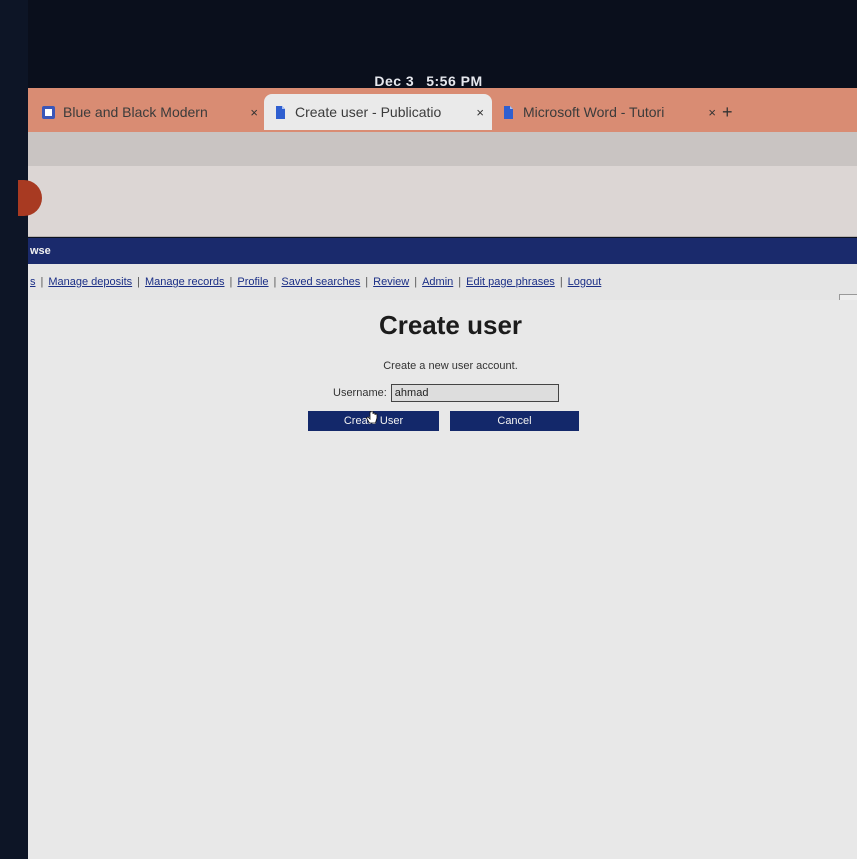 The width and height of the screenshot is (857, 859). I want to click on site-header-text: wse, so click(40, 251).